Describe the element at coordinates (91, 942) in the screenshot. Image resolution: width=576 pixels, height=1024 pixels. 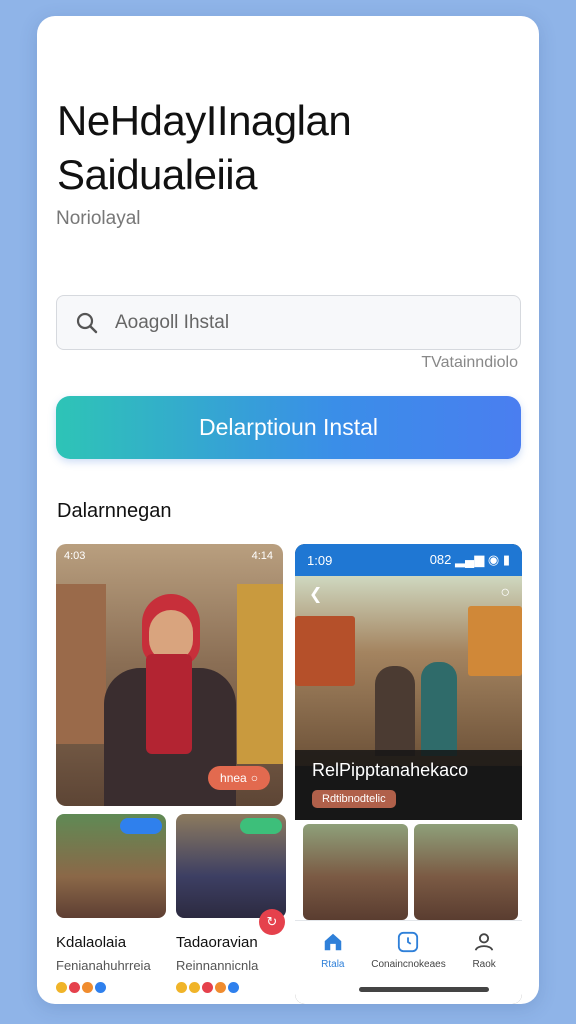
I see `card-title-1: Kdalaolaia` at that location.